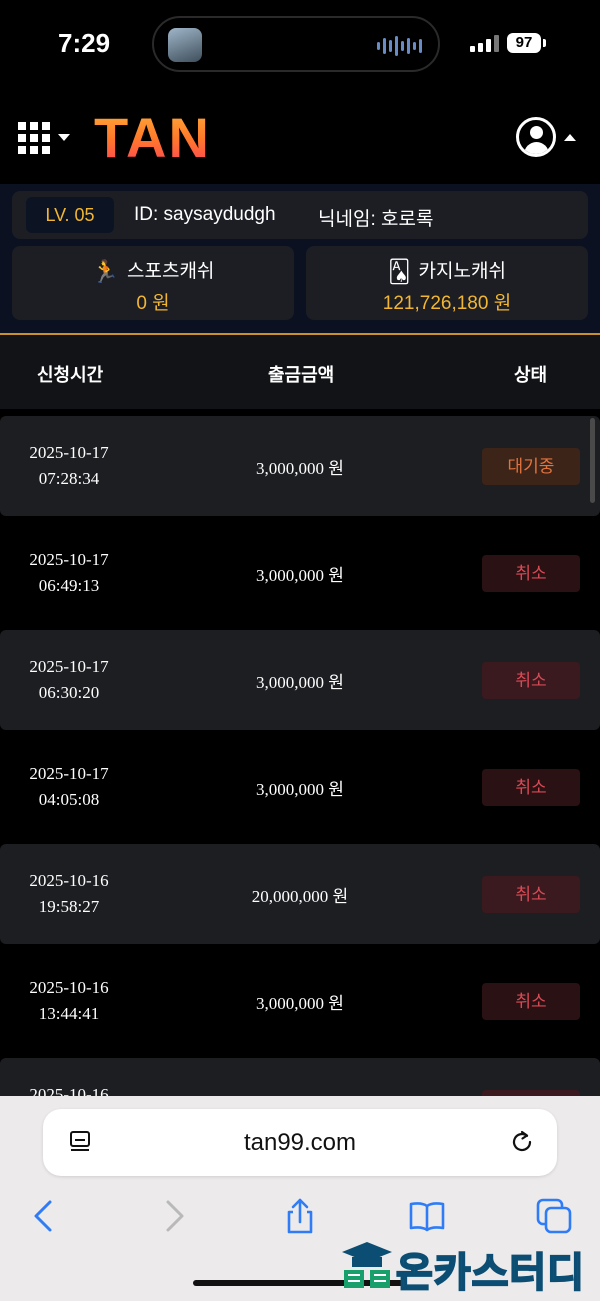 The width and height of the screenshot is (600, 1301). I want to click on table-row: 2025-10-17 06:30:20 3,000,000 원 취소, so click(300, 680).